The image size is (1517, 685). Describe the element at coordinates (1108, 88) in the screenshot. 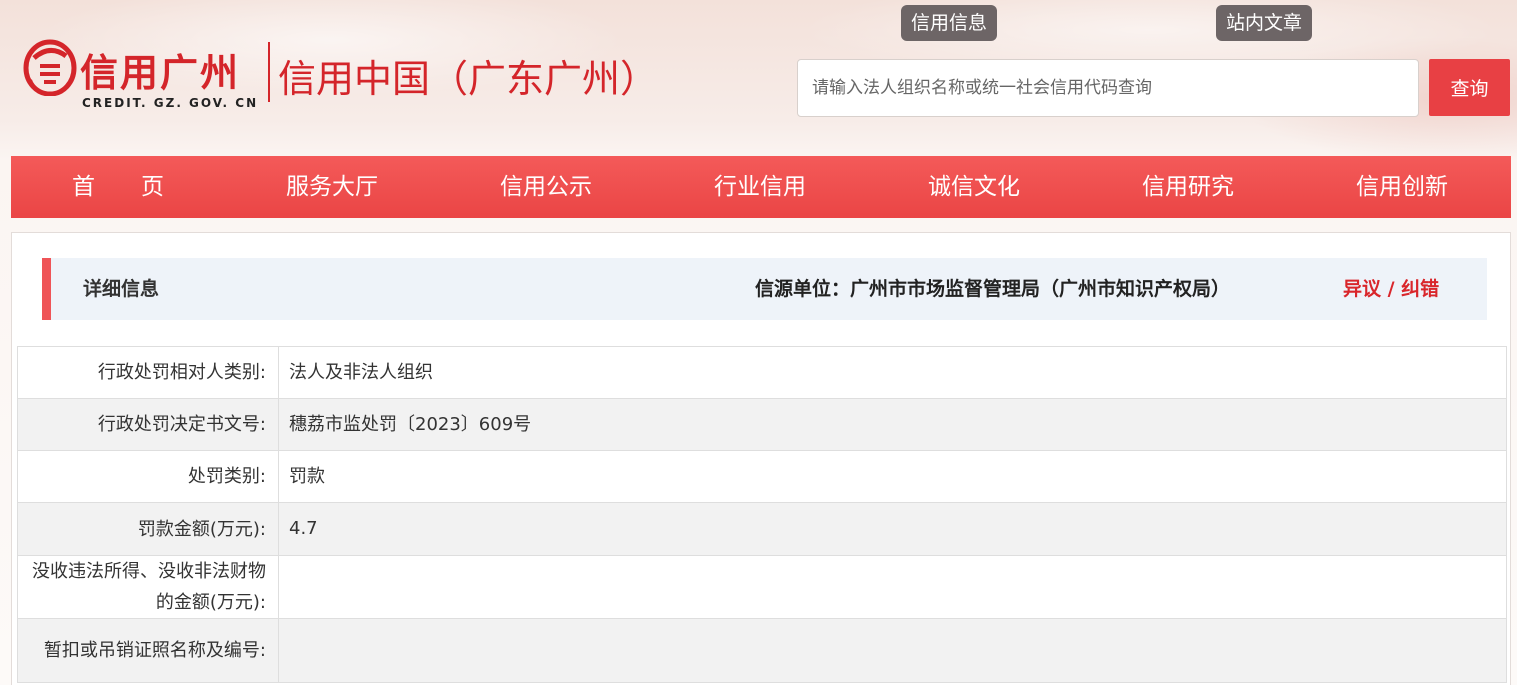

I see `search-input` at that location.